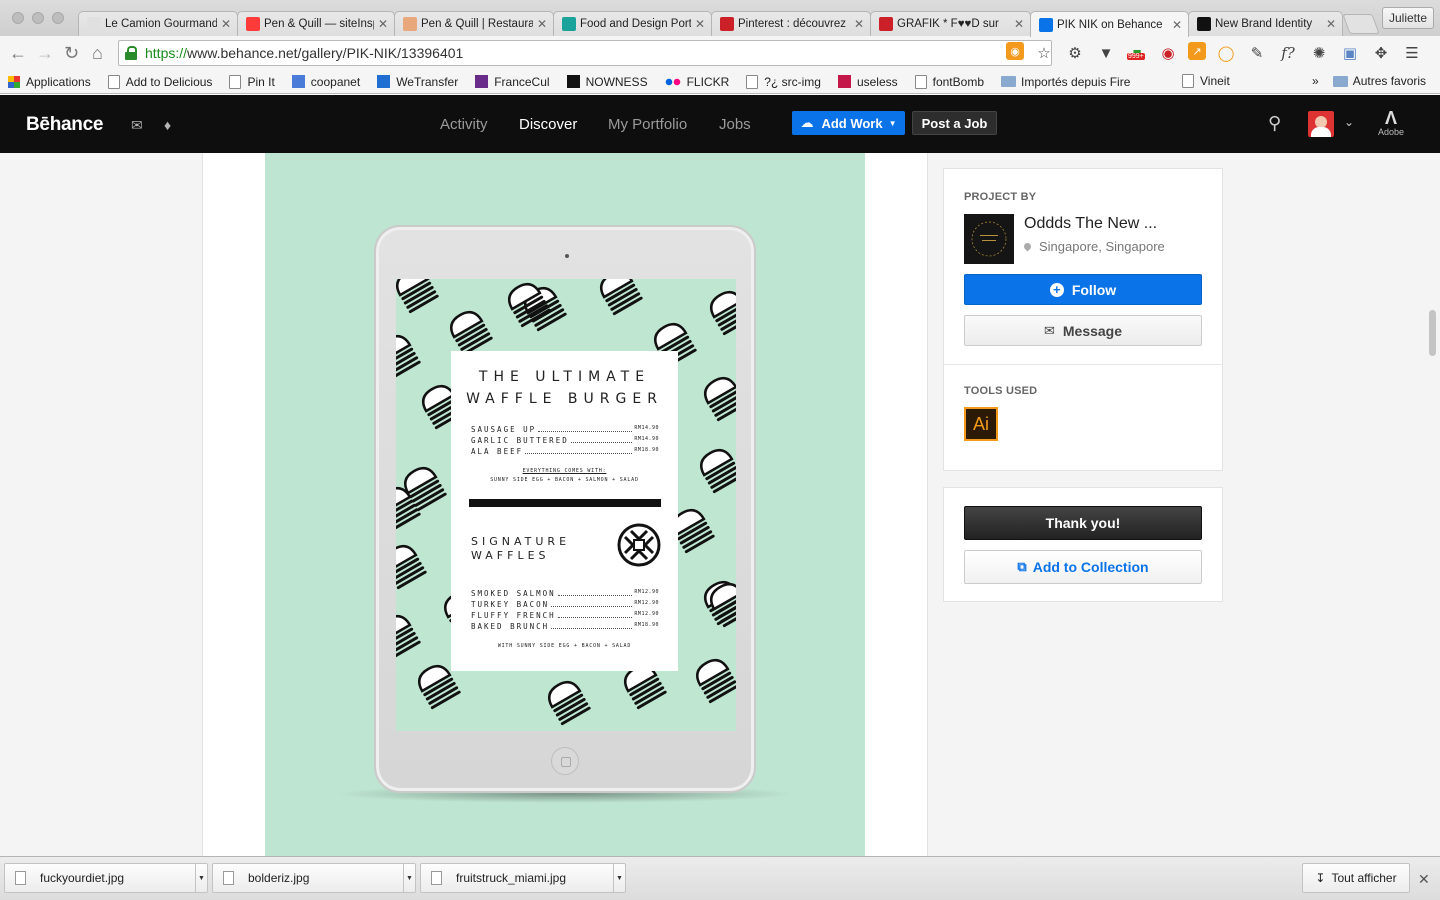  What do you see at coordinates (45, 53) in the screenshot?
I see `forward-arrow-icon: →` at bounding box center [45, 53].